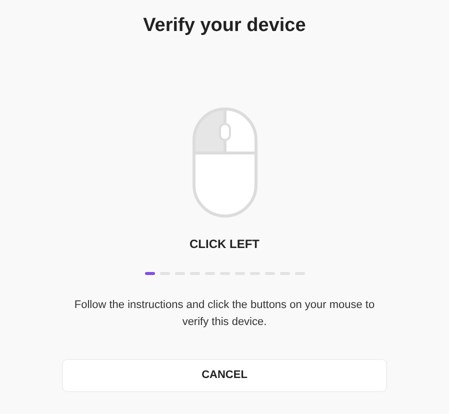 This screenshot has height=414, width=449. Describe the element at coordinates (224, 26) in the screenshot. I see `dialog-title: Verify your device` at that location.